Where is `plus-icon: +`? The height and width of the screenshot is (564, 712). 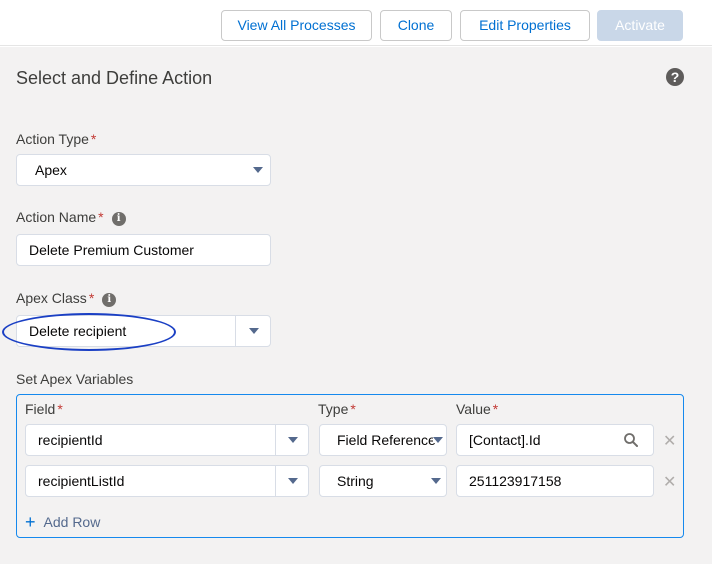
plus-icon: + is located at coordinates (30, 522).